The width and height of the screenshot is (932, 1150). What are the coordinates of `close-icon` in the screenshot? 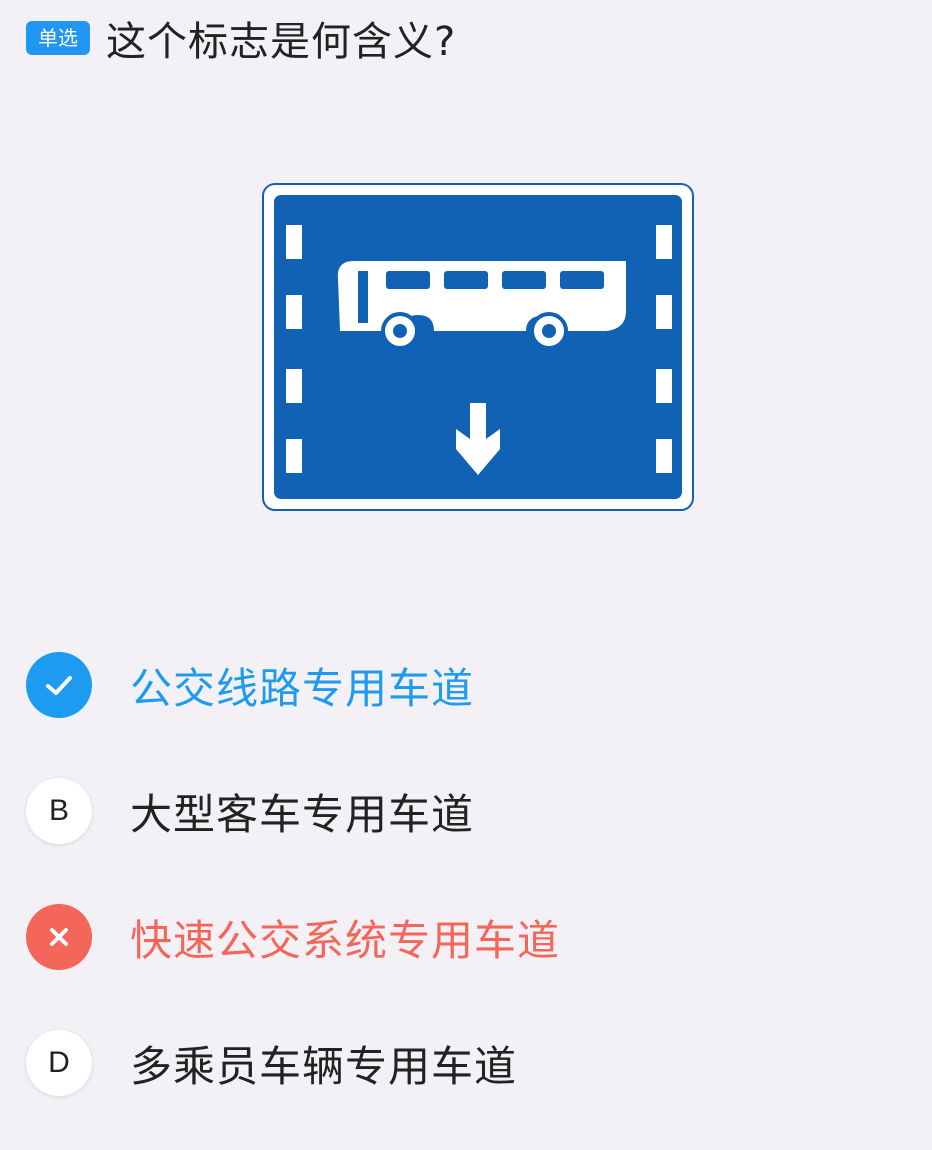 It's located at (59, 937).